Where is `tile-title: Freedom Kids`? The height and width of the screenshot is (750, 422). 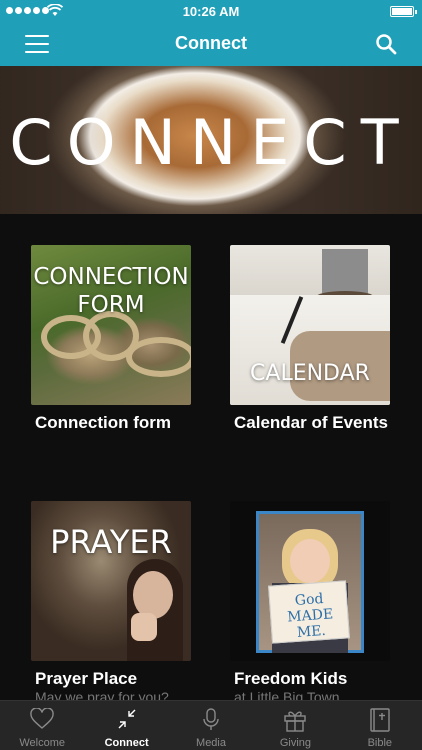
tile-title: Freedom Kids is located at coordinates (291, 678).